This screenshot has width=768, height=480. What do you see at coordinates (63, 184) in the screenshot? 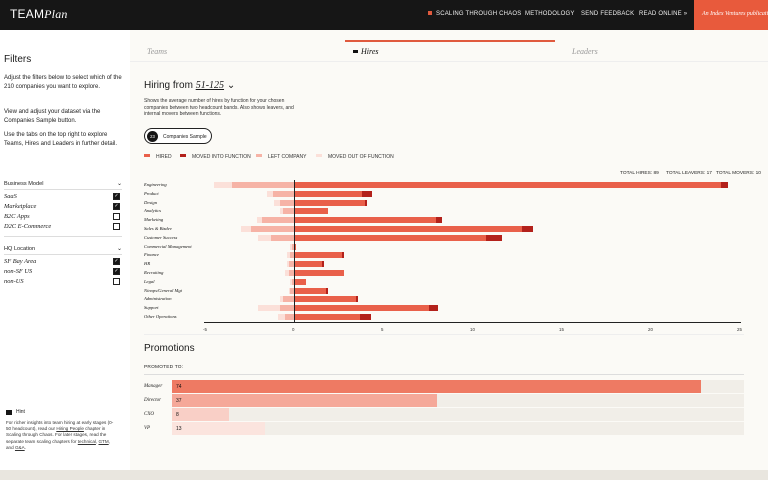
I see `business-model-header: Business Model ⌄` at bounding box center [63, 184].